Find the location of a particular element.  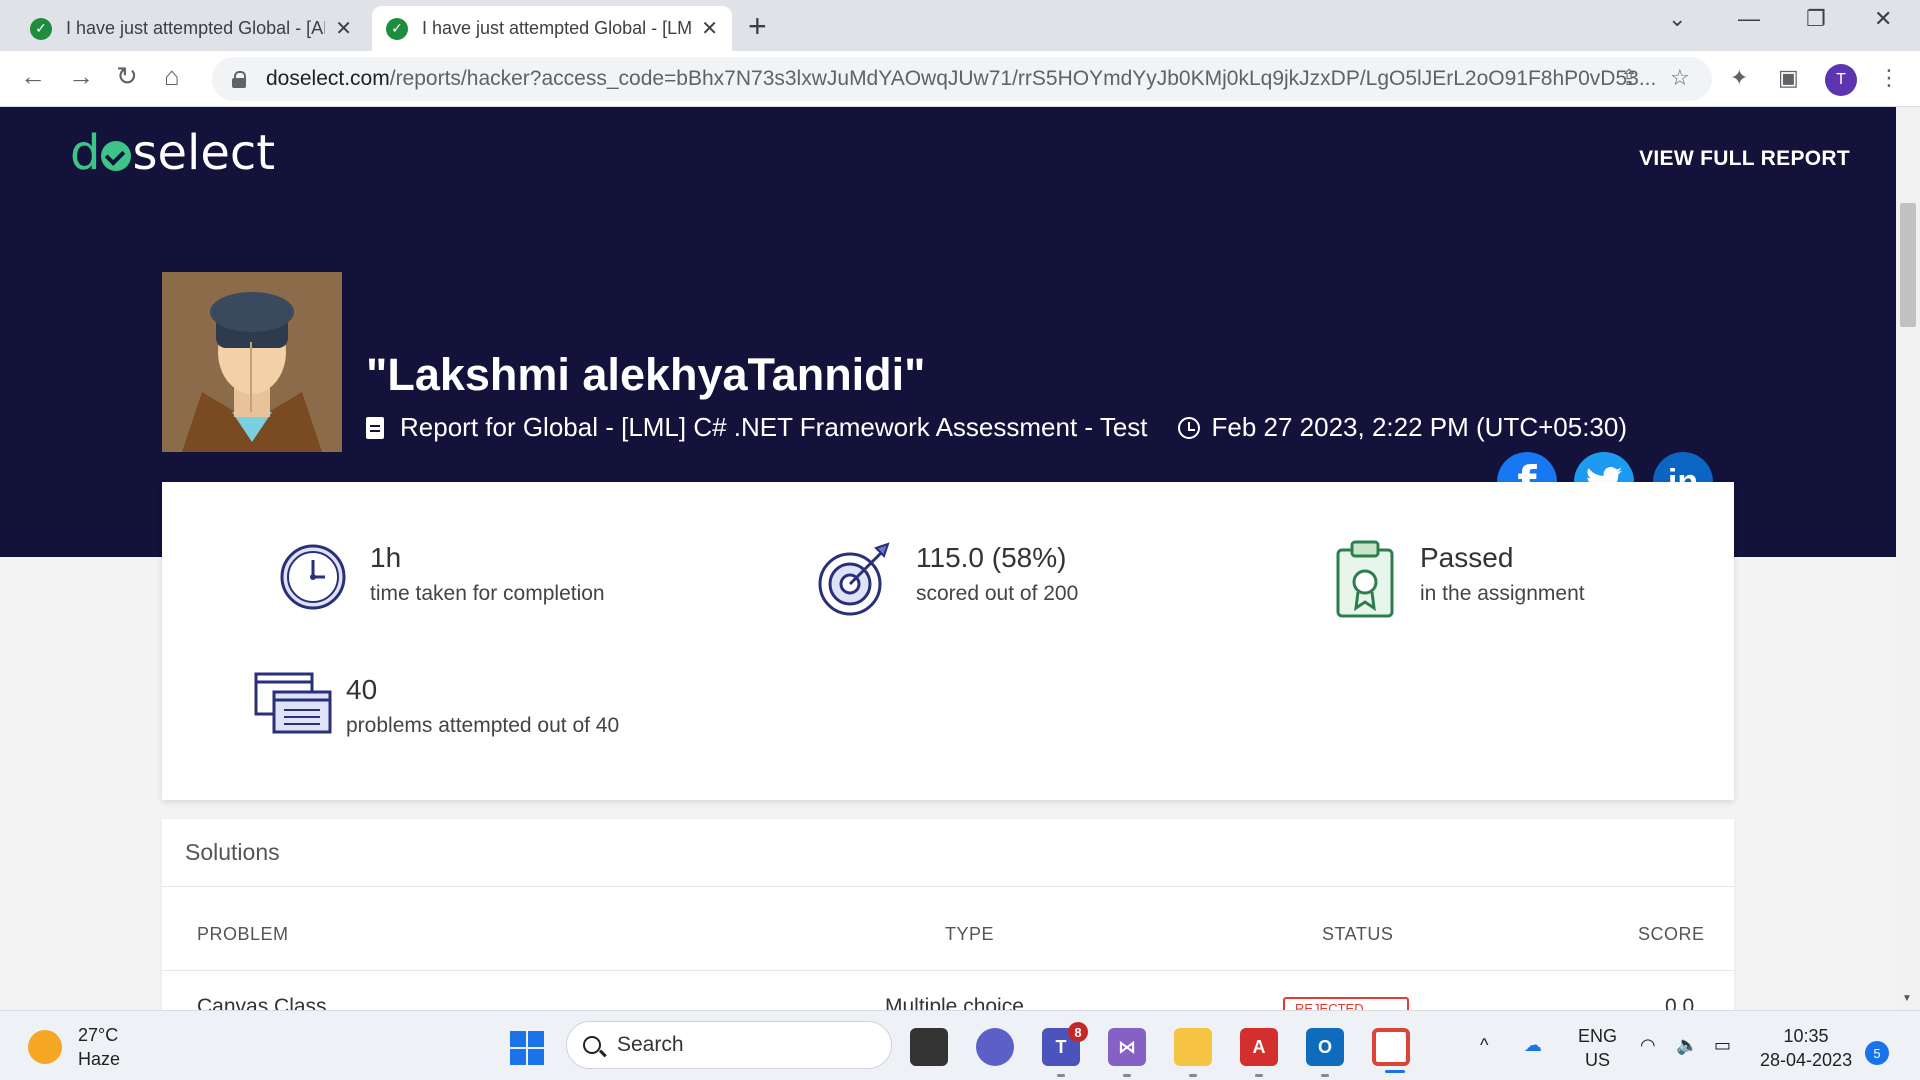

back-icon: ← is located at coordinates (33, 76).